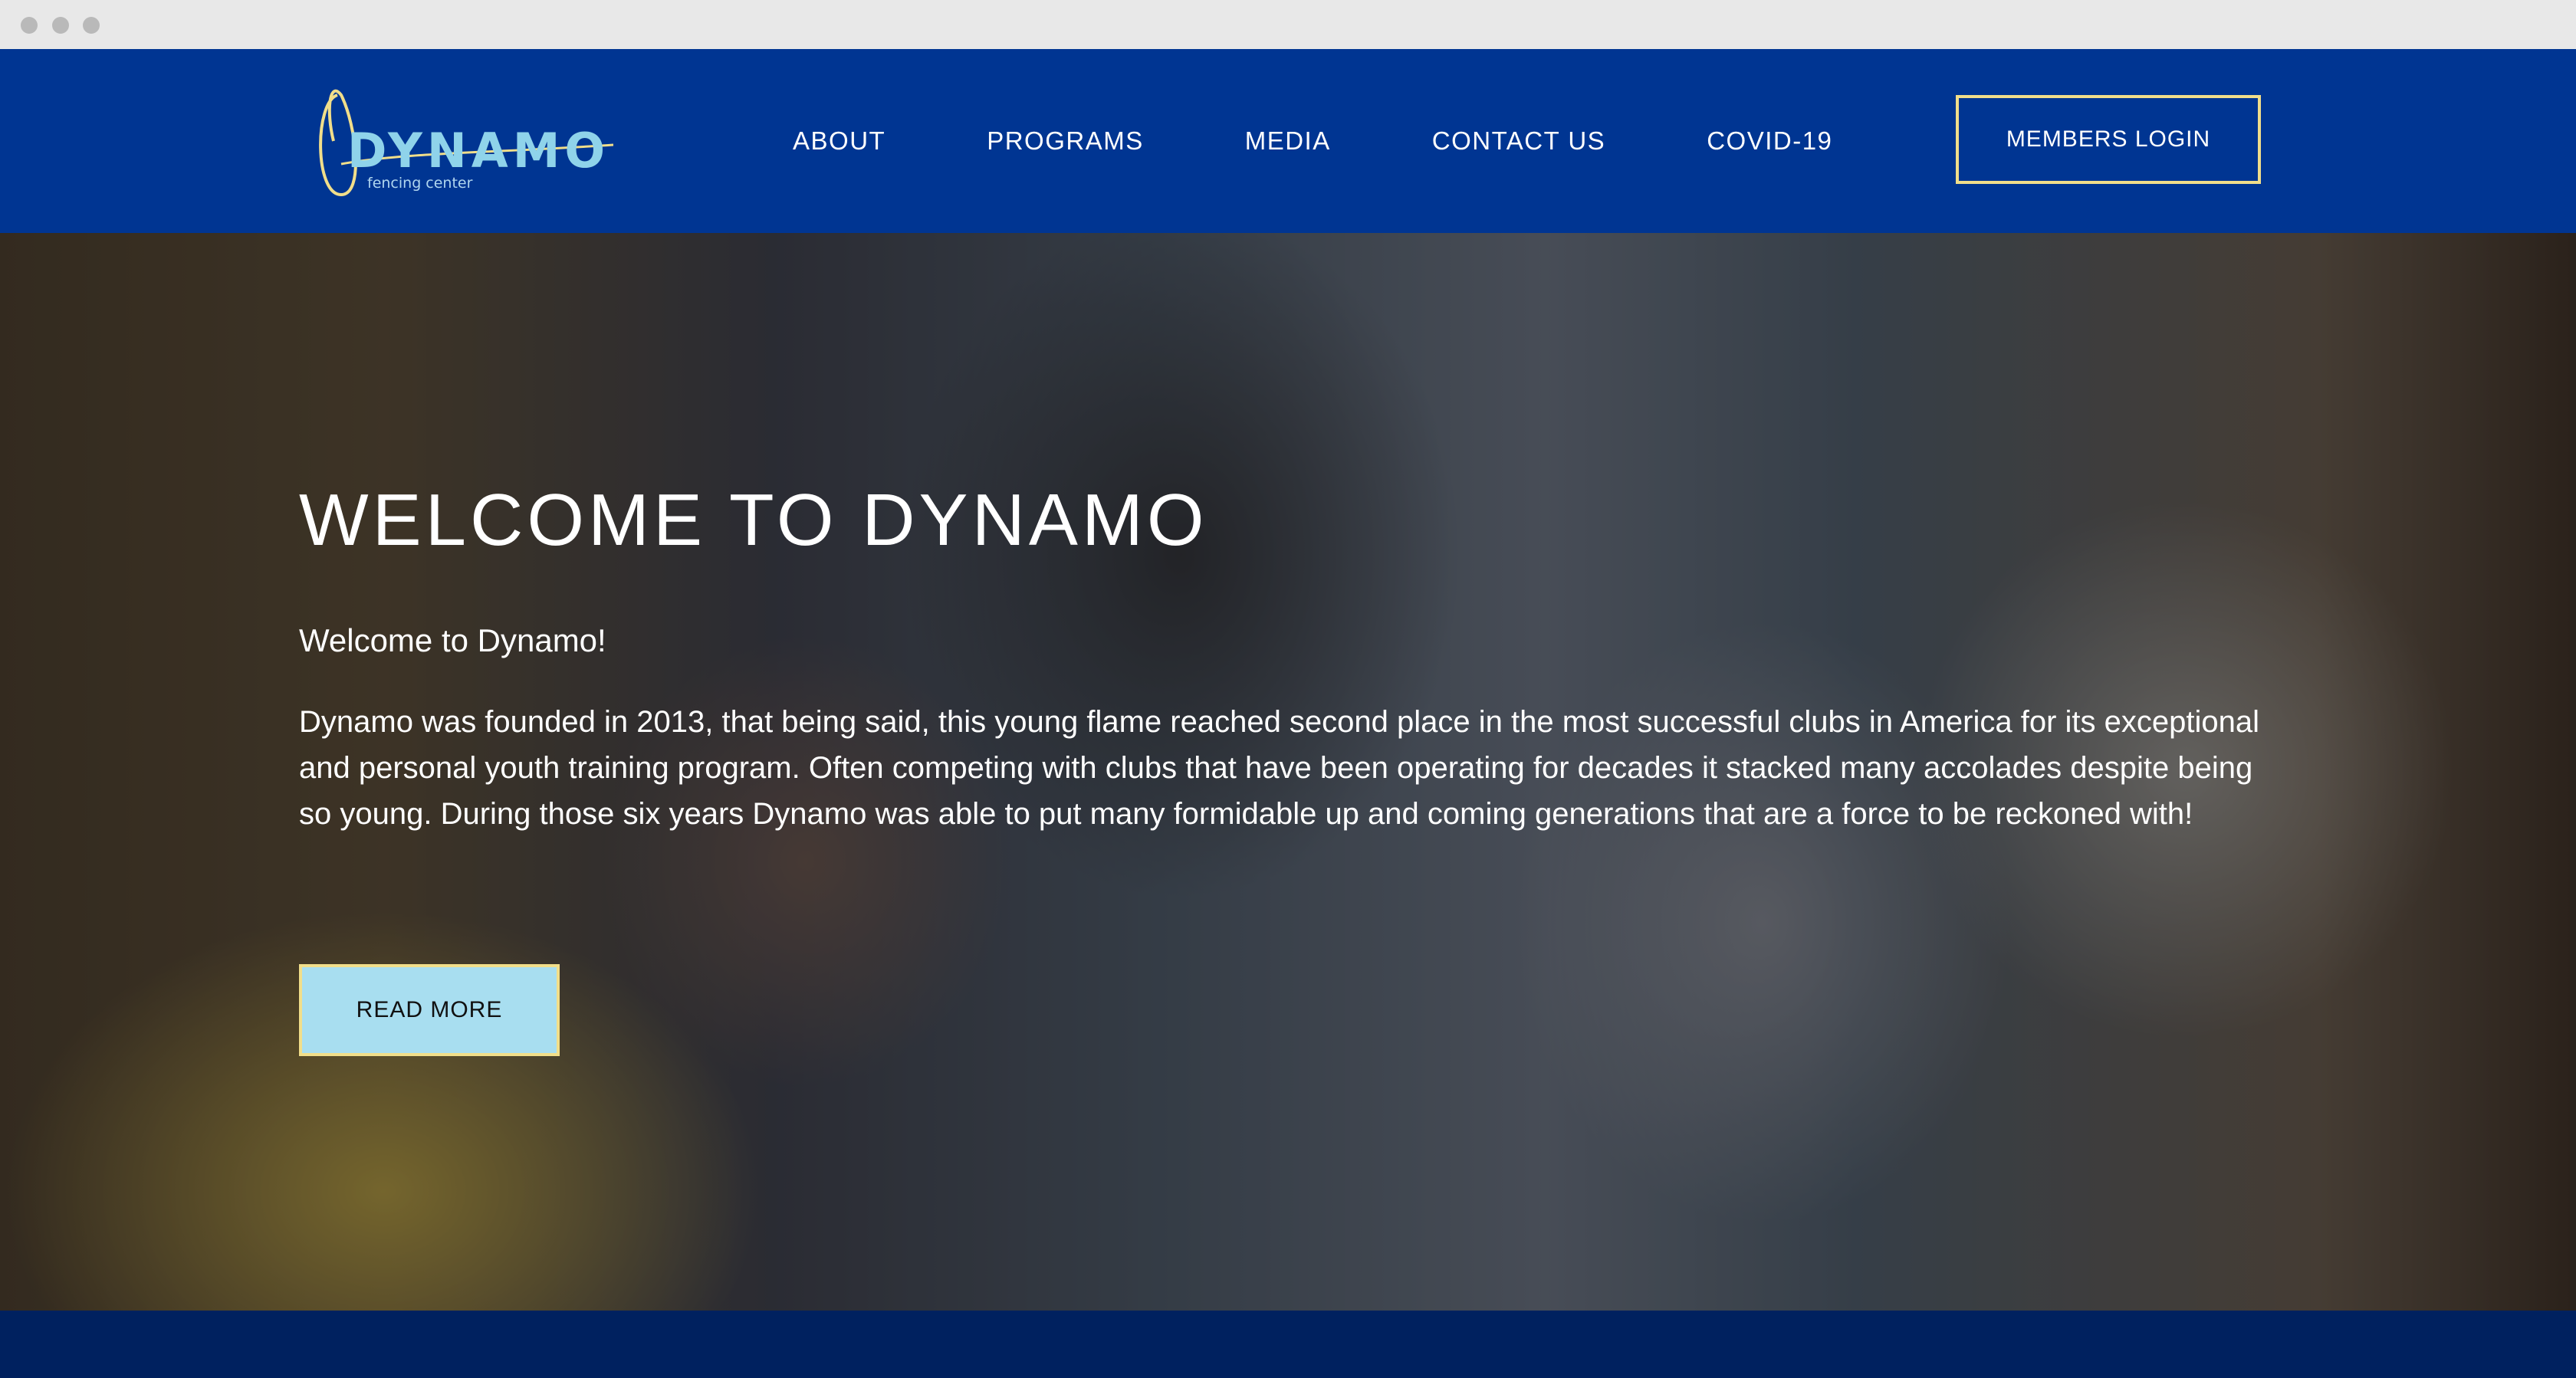 The width and height of the screenshot is (2576, 1378). Describe the element at coordinates (61, 25) in the screenshot. I see `window-minimize-dot` at that location.